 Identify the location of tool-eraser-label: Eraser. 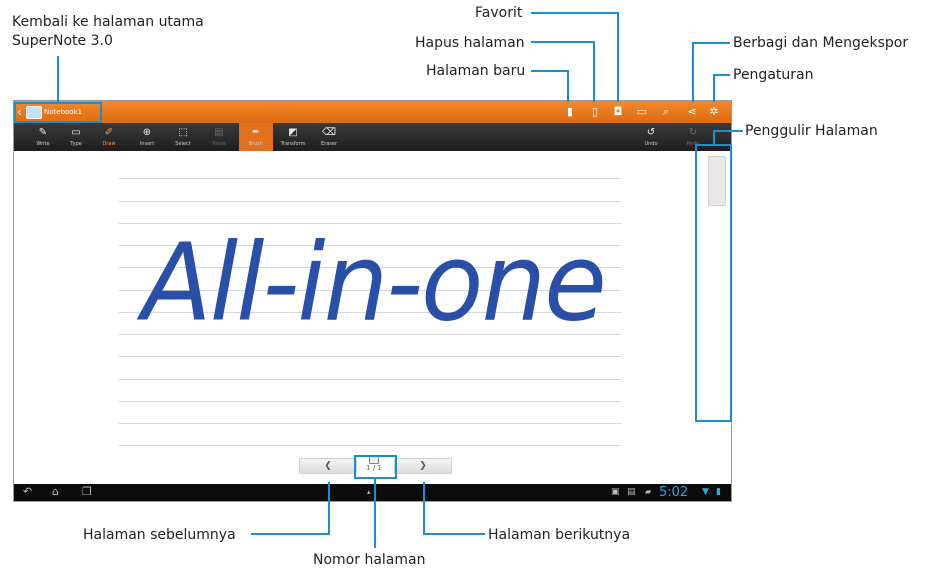
(328, 144).